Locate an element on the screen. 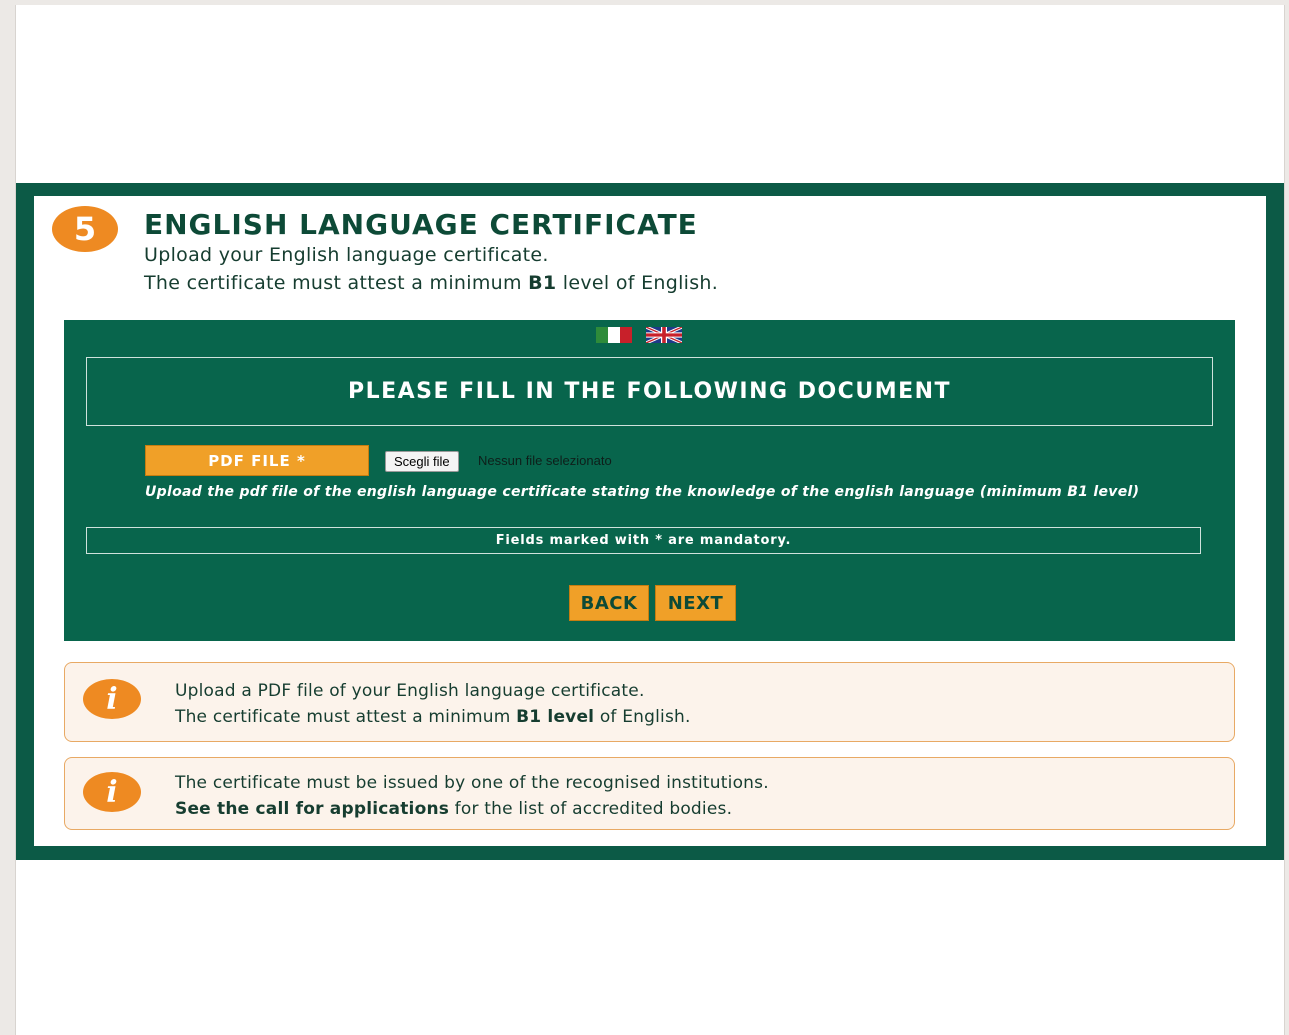  file-status-text: Nessun file selezionato is located at coordinates (545, 460).